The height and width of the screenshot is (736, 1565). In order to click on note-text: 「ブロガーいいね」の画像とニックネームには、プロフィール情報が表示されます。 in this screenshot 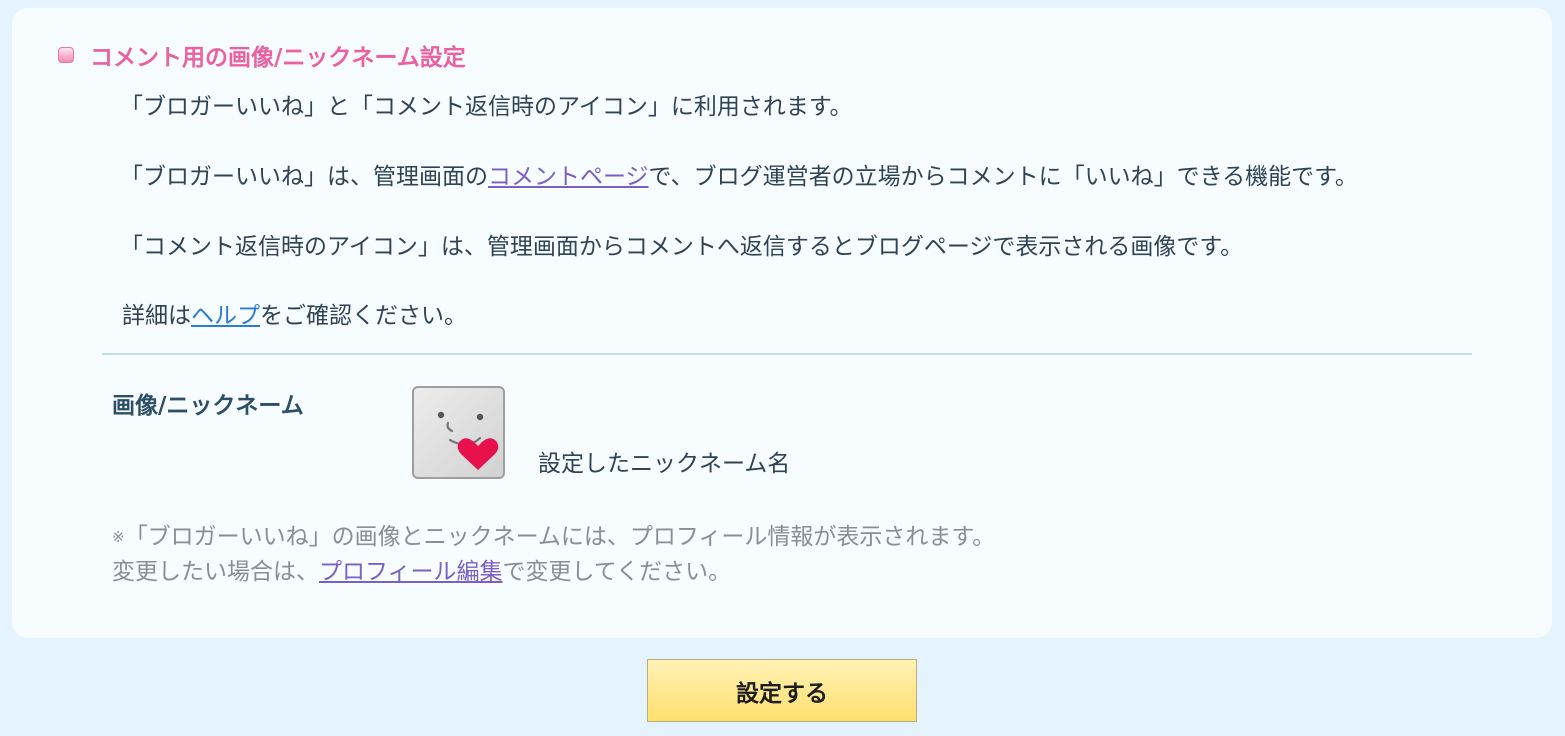, I will do `click(560, 537)`.